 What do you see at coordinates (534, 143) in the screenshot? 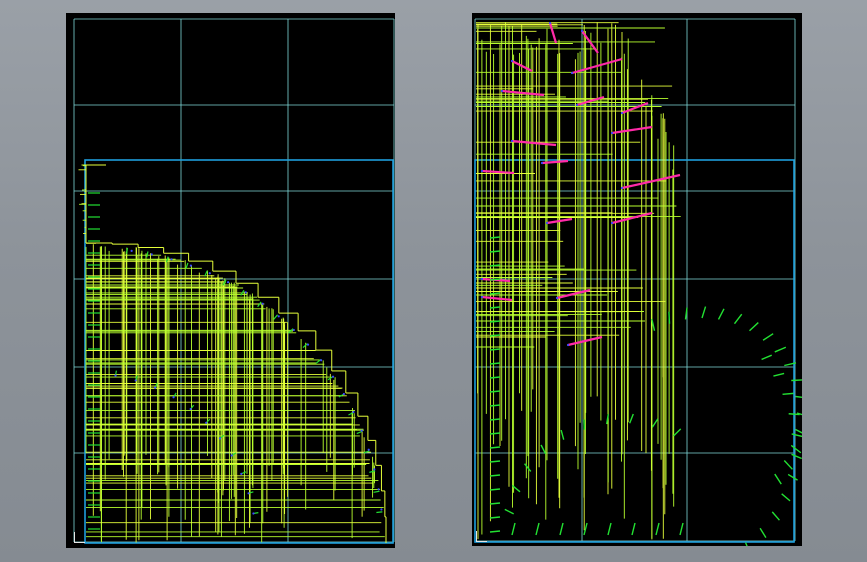
I see `accent-bar` at bounding box center [534, 143].